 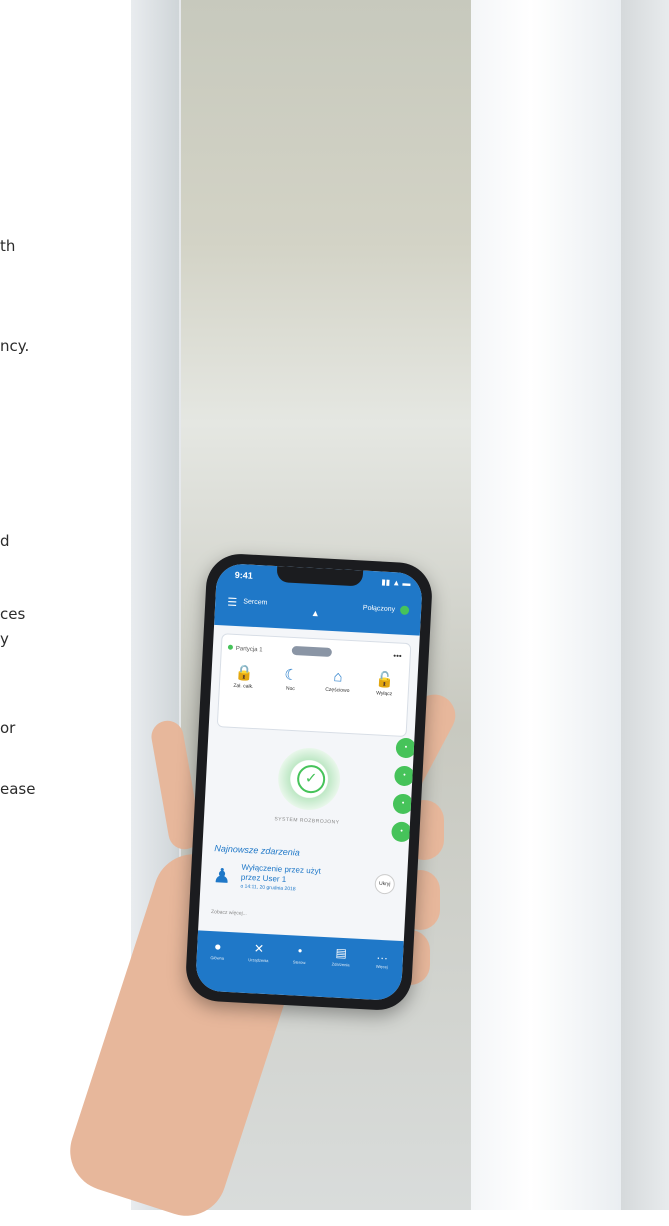 I want to click on connection-status: Połączony, so click(x=379, y=609).